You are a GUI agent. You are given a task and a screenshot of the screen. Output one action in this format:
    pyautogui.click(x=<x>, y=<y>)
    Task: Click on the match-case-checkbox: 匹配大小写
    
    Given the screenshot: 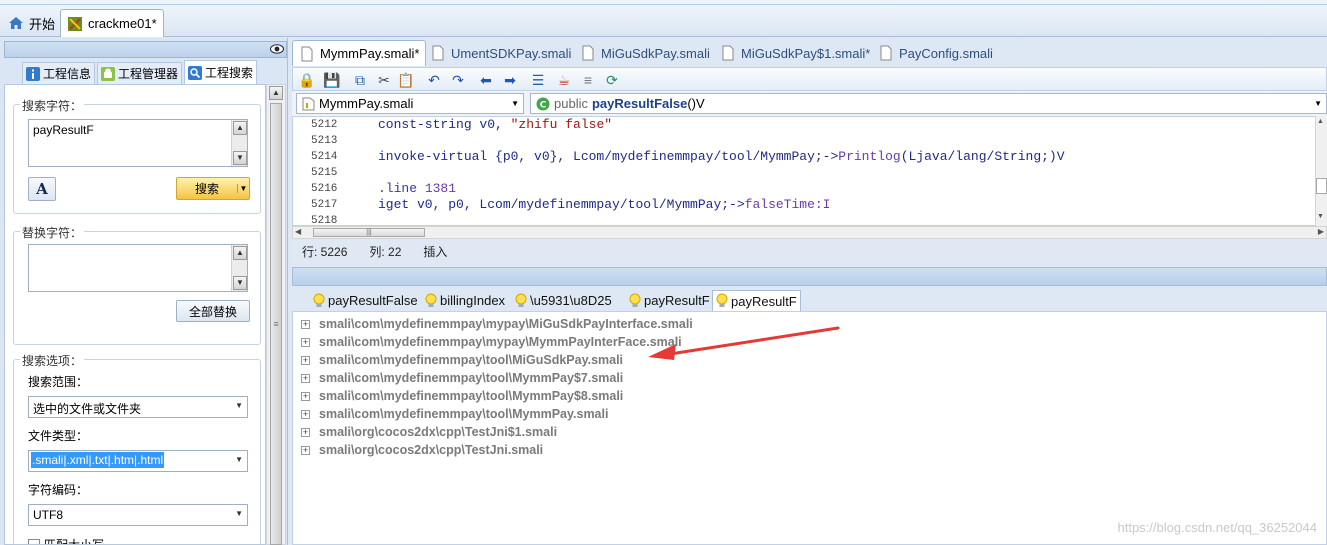 What is the action you would take?
    pyautogui.click(x=66, y=540)
    